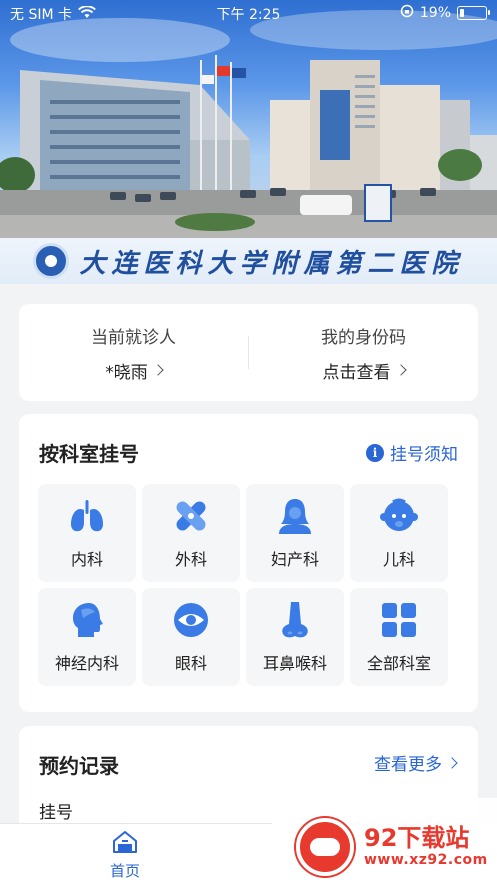 This screenshot has height=883, width=497. I want to click on hospital-banner: 大连医科大学附属第二医院, so click(248, 261).